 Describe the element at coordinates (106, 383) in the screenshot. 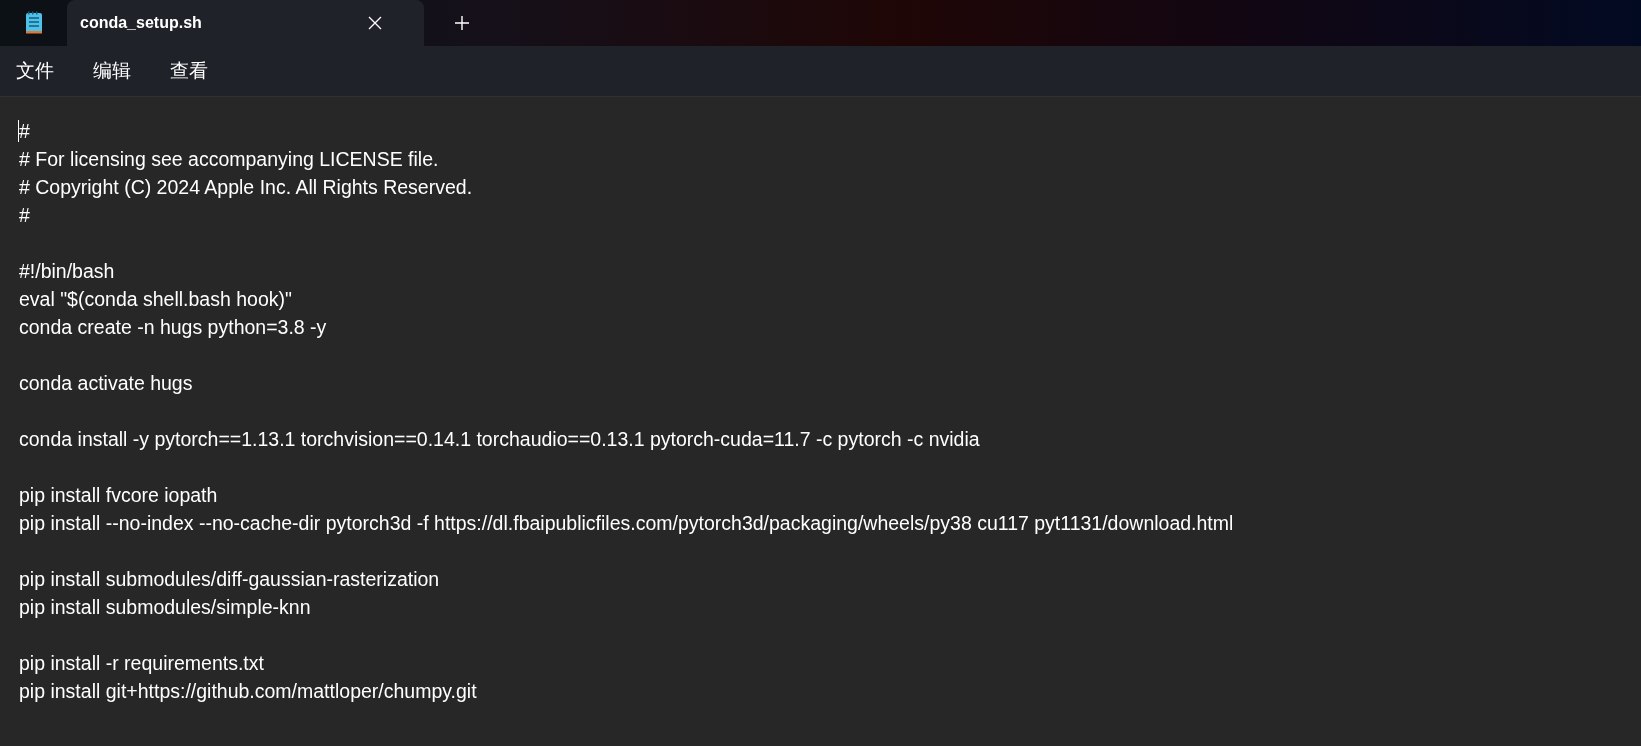

I see `code-line: conda activate hugs` at that location.